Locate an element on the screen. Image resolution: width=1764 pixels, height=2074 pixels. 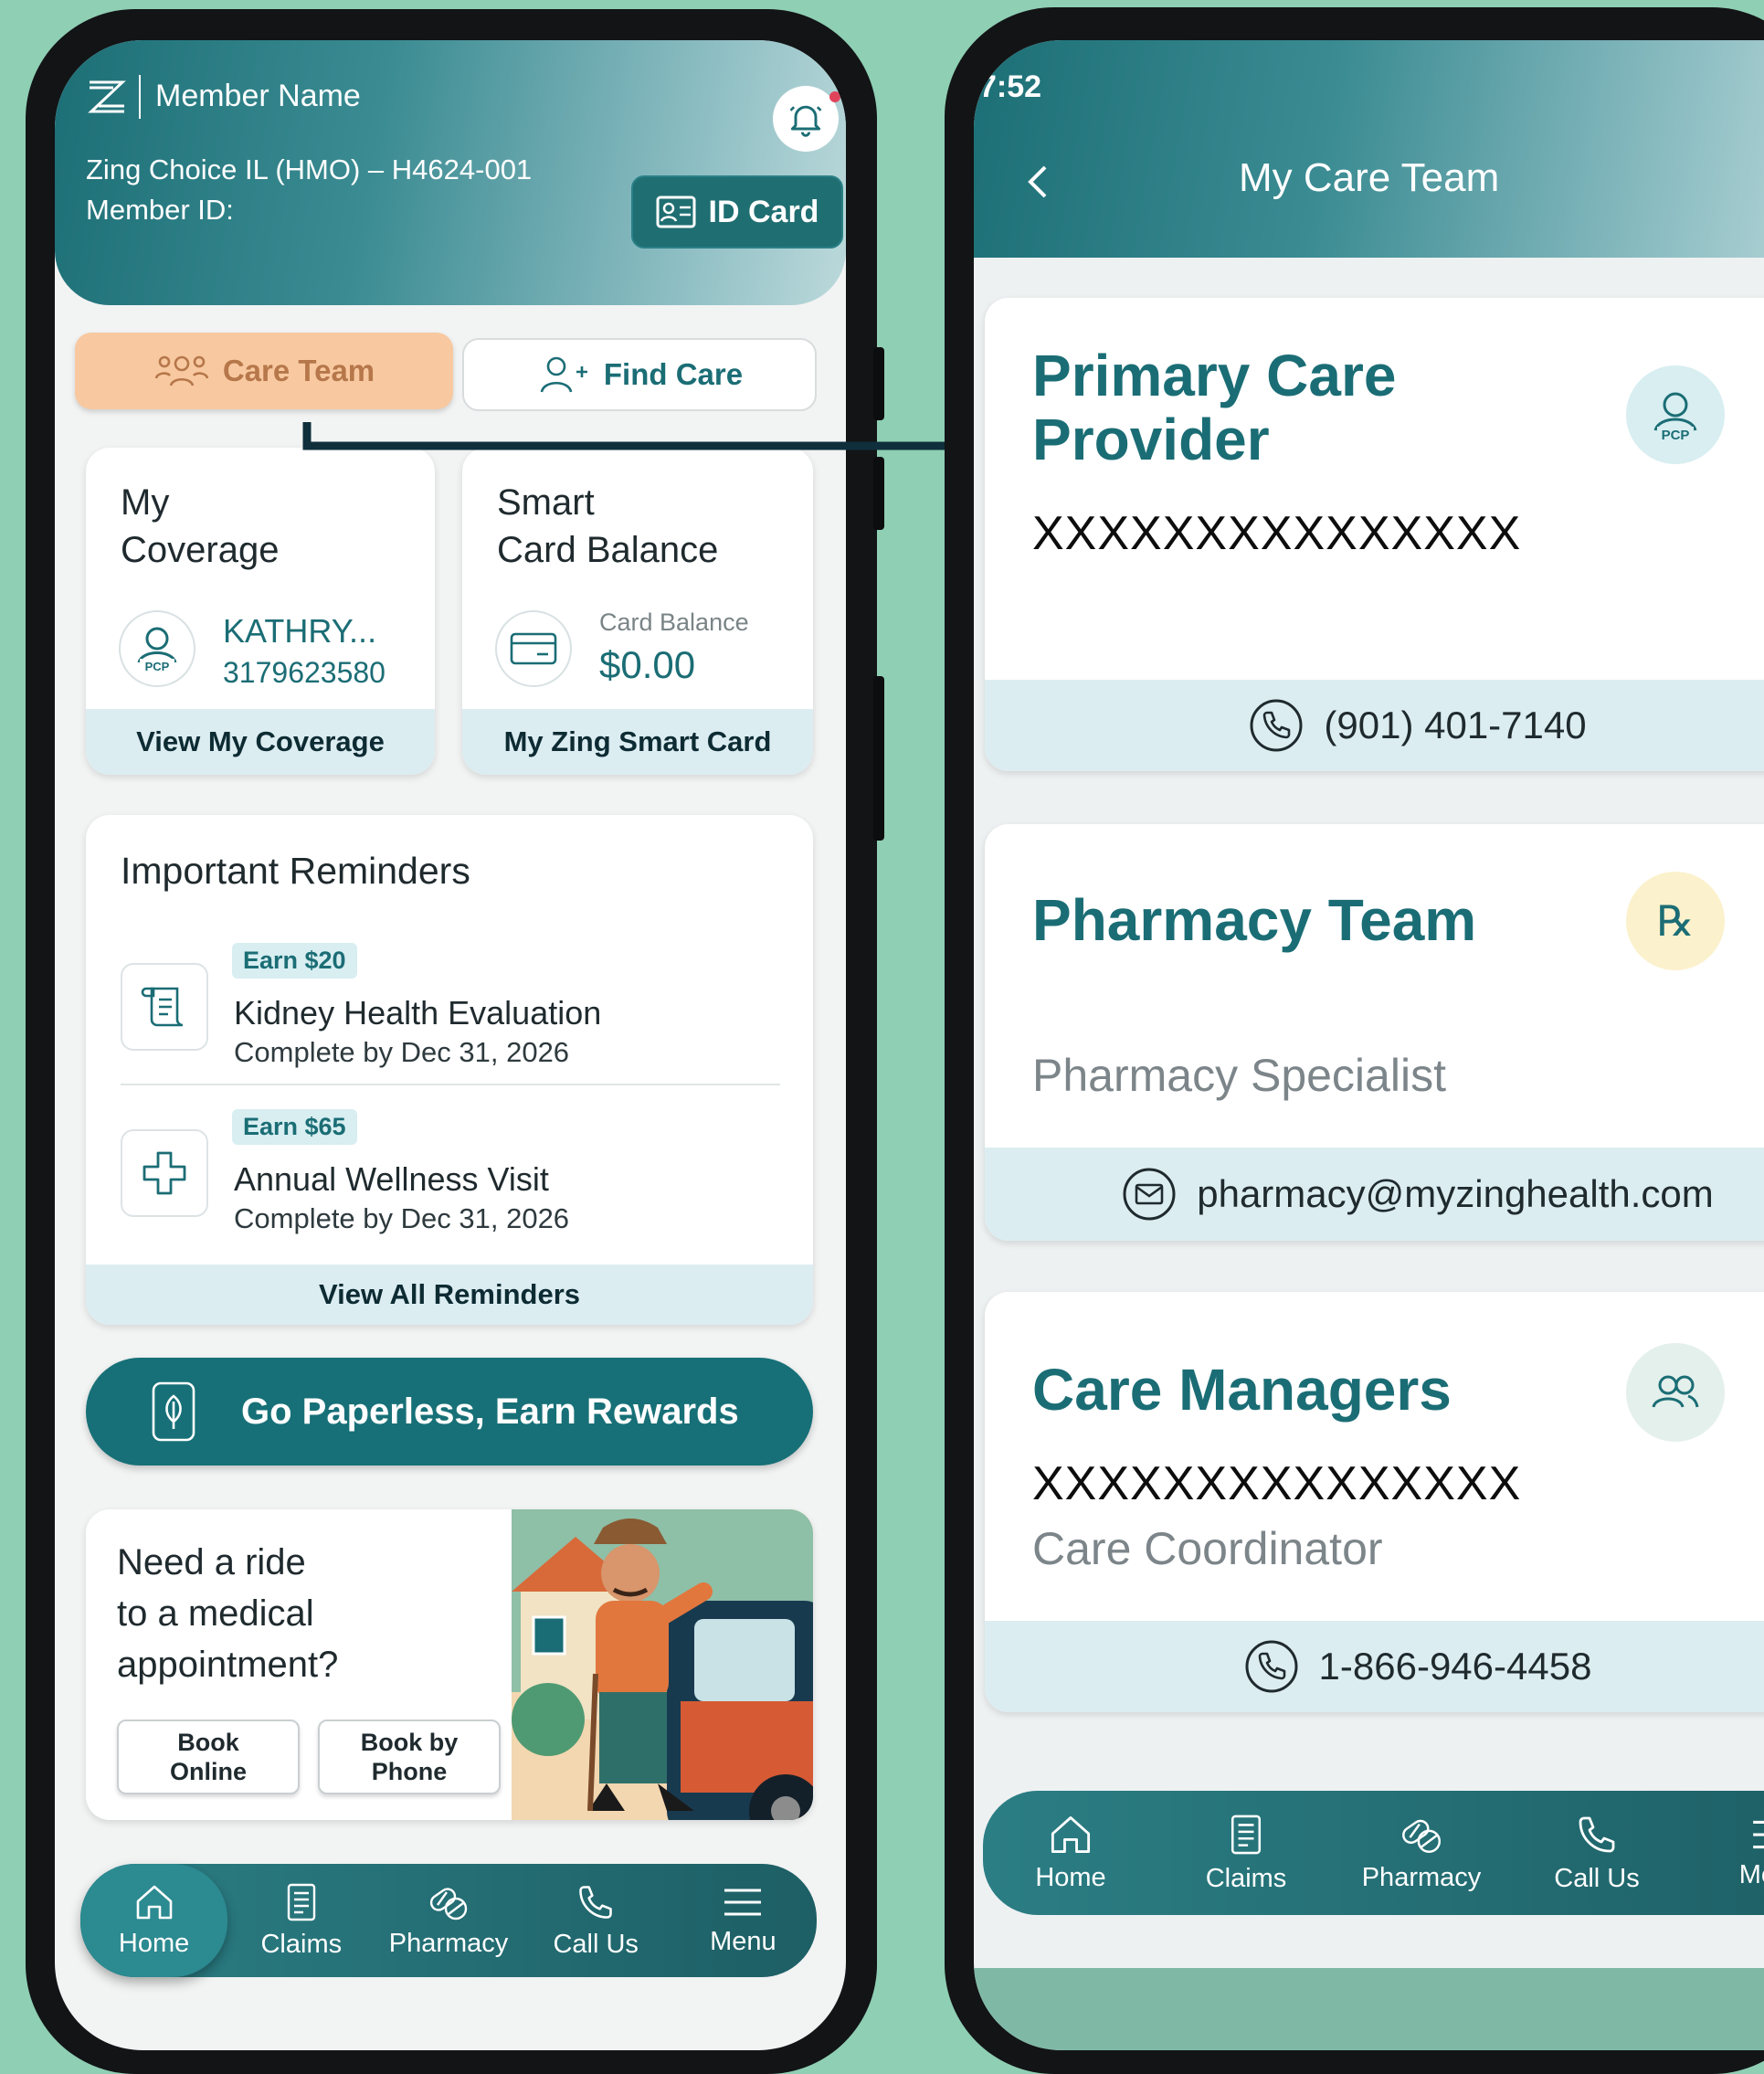
chevron-left-icon is located at coordinates (1037, 181).